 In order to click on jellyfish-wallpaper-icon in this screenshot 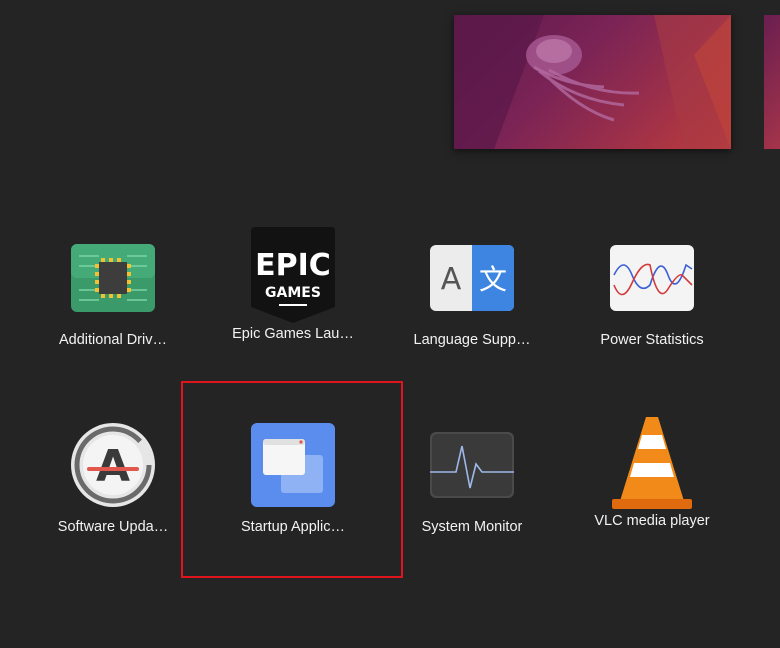, I will do `click(592, 82)`.